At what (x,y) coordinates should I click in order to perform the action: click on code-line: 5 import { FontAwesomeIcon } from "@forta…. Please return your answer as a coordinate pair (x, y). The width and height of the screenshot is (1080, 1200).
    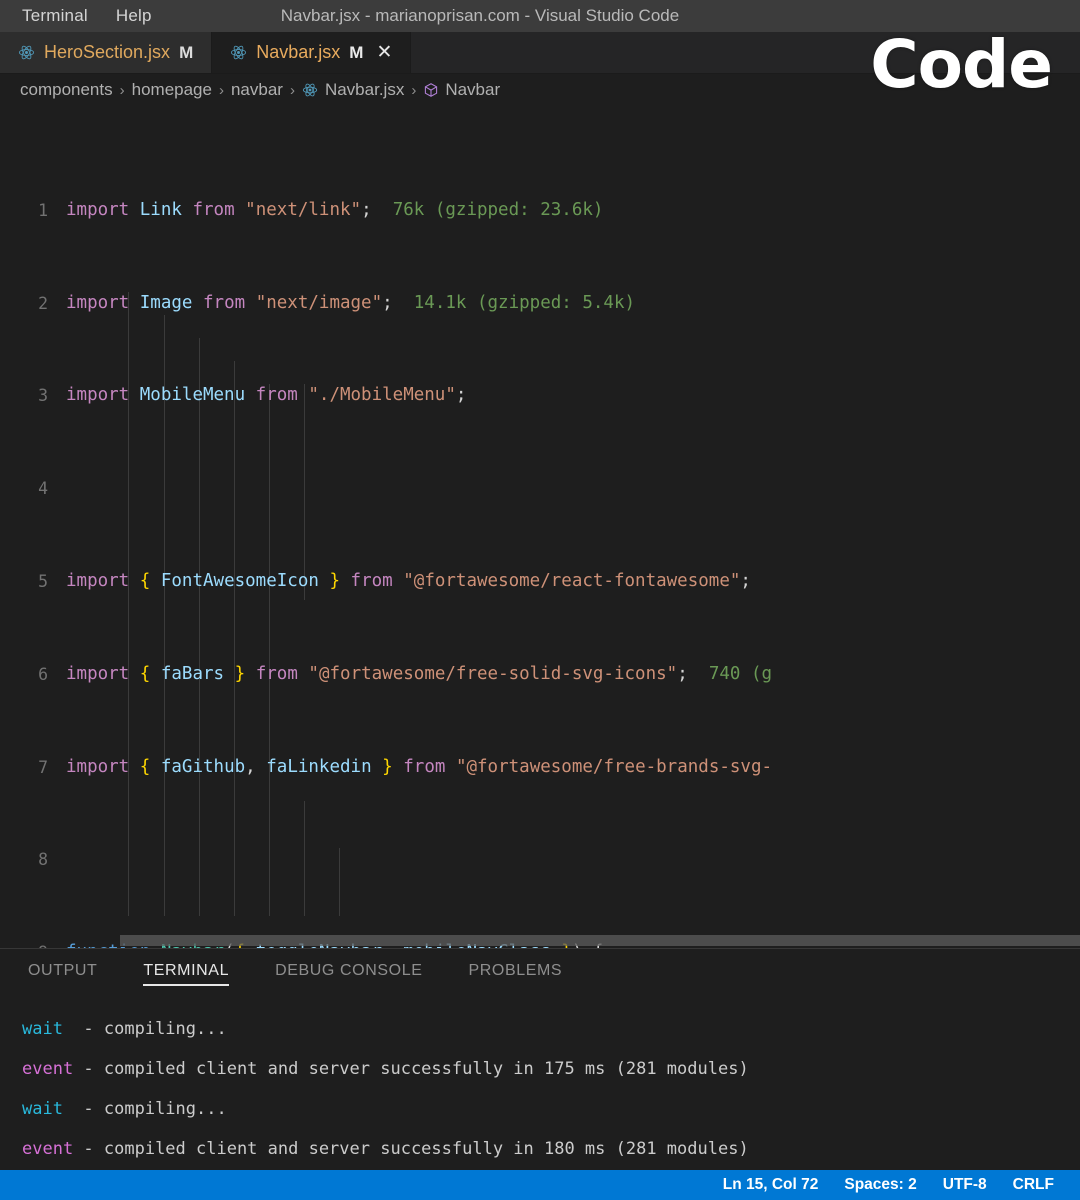
    Looking at the image, I should click on (540, 581).